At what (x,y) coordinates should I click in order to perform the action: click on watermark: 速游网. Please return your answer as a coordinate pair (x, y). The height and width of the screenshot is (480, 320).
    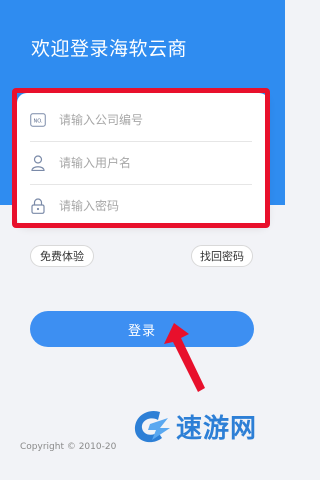
    Looking at the image, I should click on (193, 426).